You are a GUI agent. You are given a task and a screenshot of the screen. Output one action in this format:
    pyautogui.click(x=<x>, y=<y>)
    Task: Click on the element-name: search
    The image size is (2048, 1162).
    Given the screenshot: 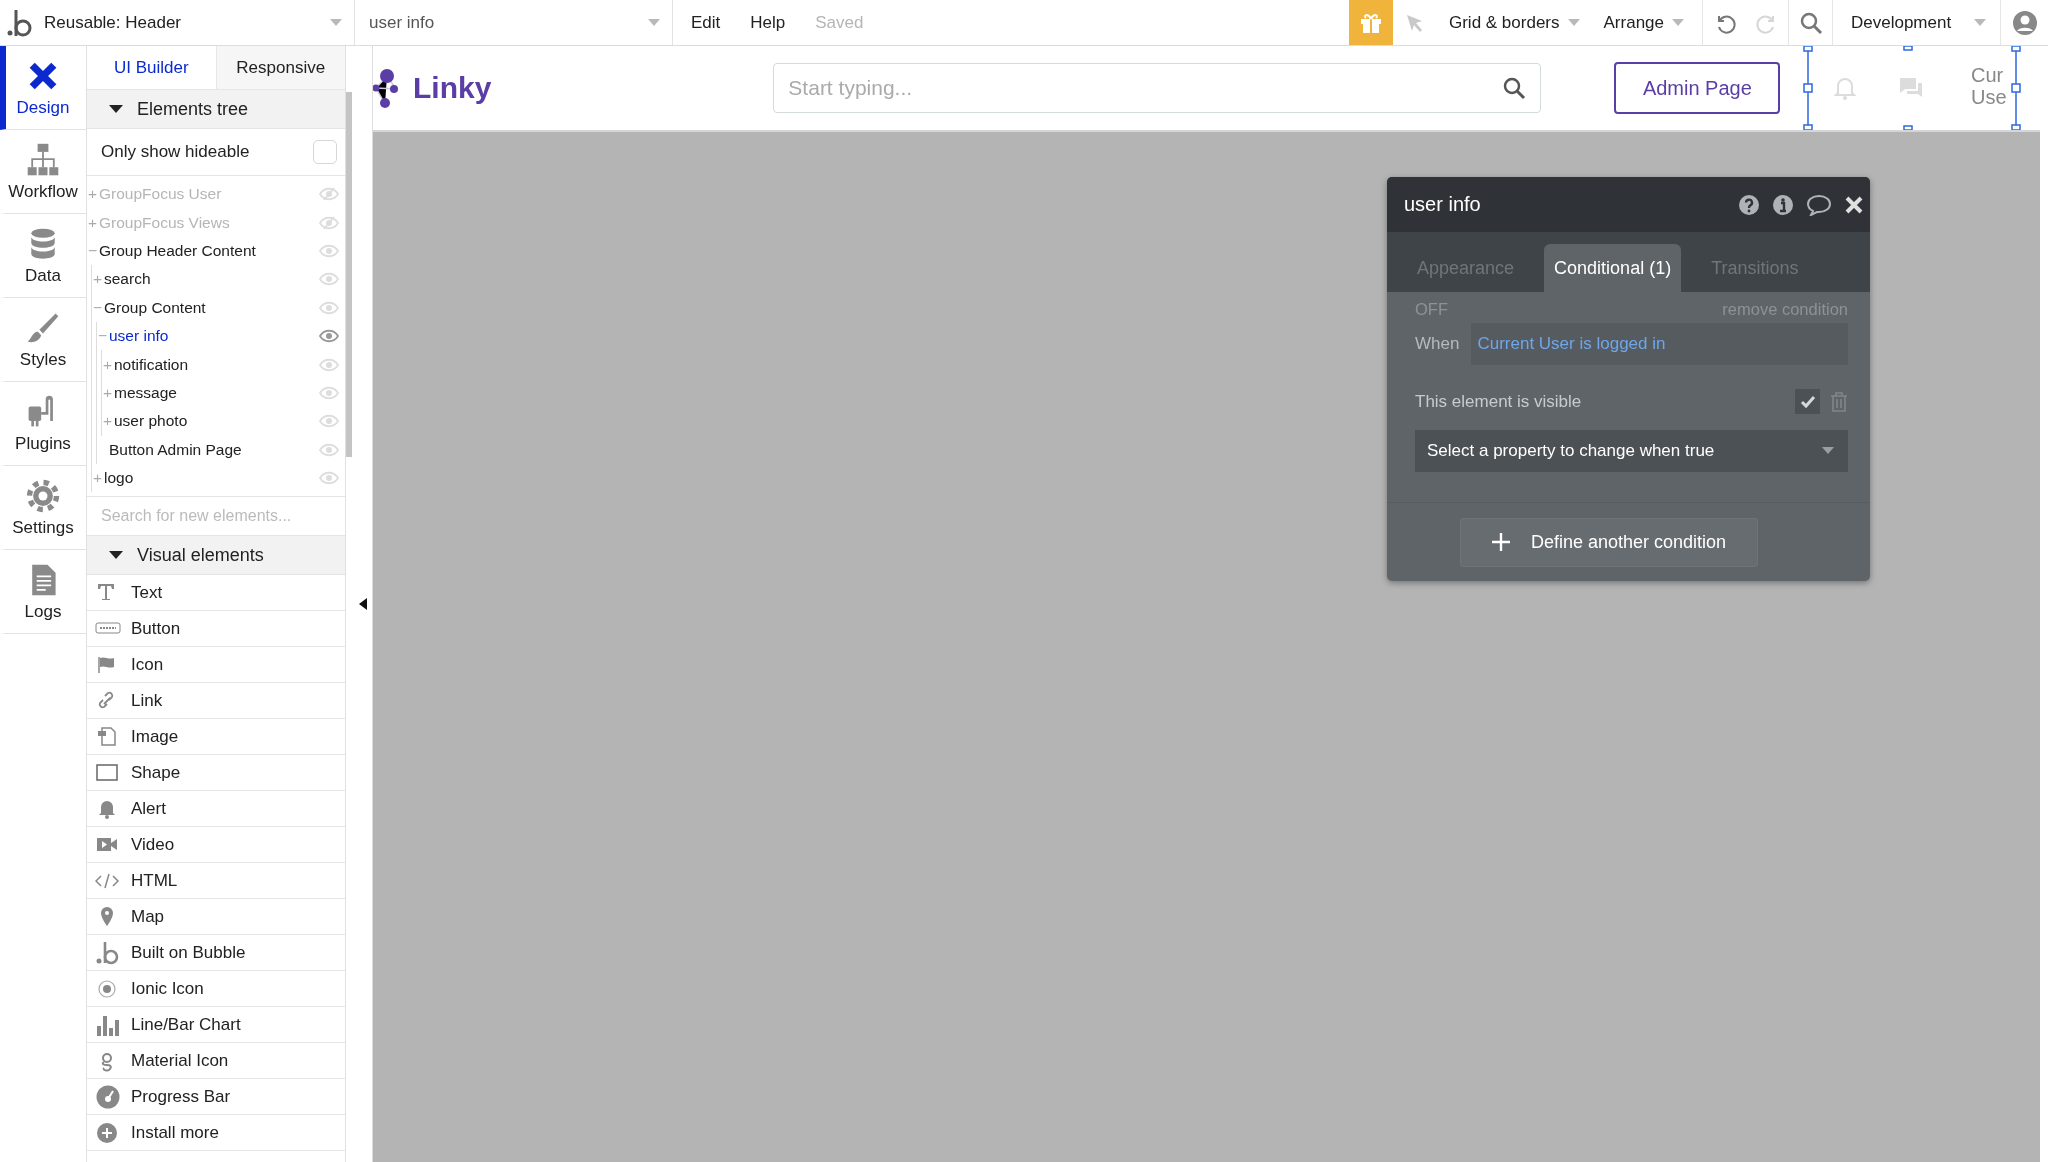 What is the action you would take?
    pyautogui.click(x=127, y=279)
    